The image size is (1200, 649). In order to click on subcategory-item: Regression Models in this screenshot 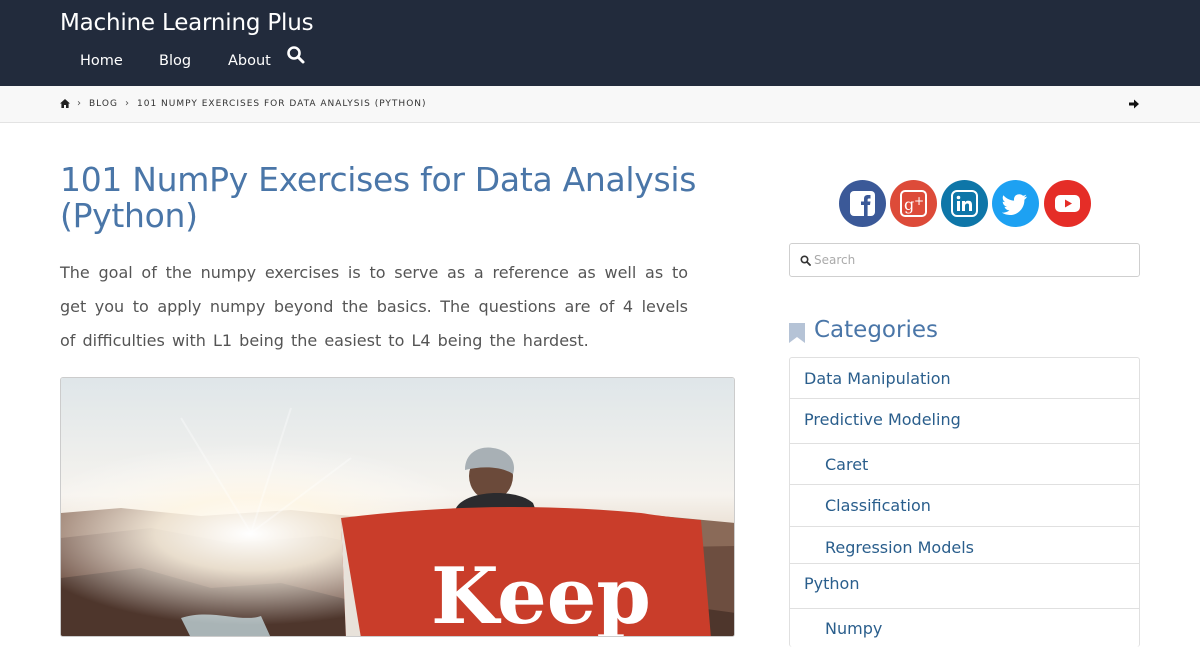, I will do `click(964, 545)`.